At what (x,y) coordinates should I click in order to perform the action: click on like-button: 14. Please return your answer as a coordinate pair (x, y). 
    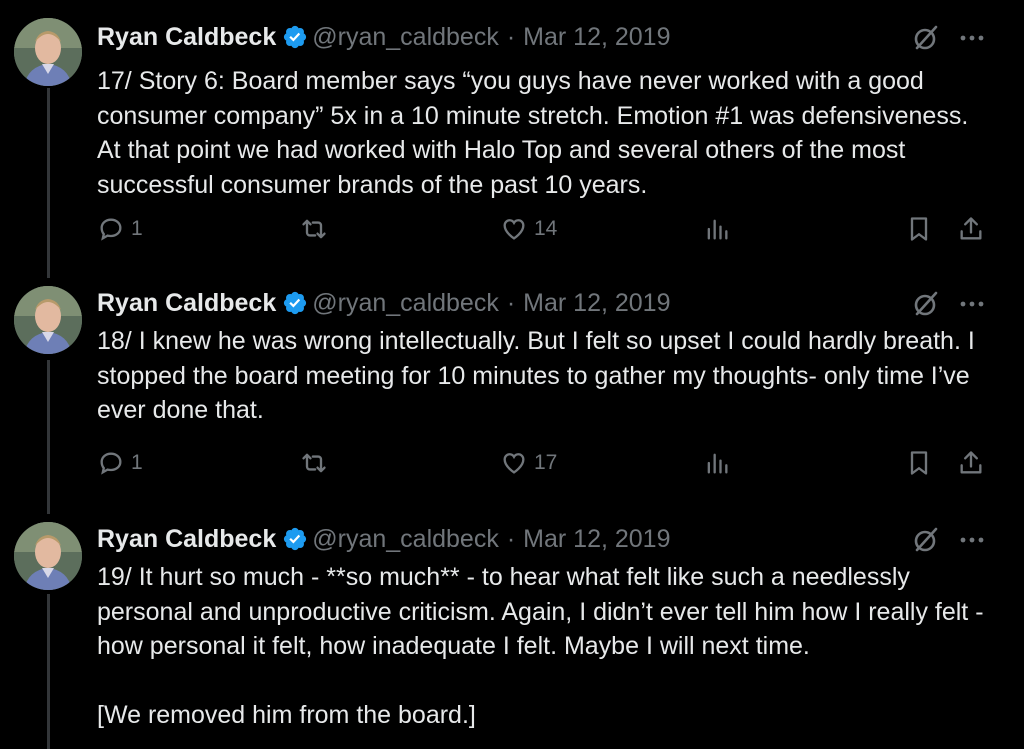
    Looking at the image, I should click on (528, 229).